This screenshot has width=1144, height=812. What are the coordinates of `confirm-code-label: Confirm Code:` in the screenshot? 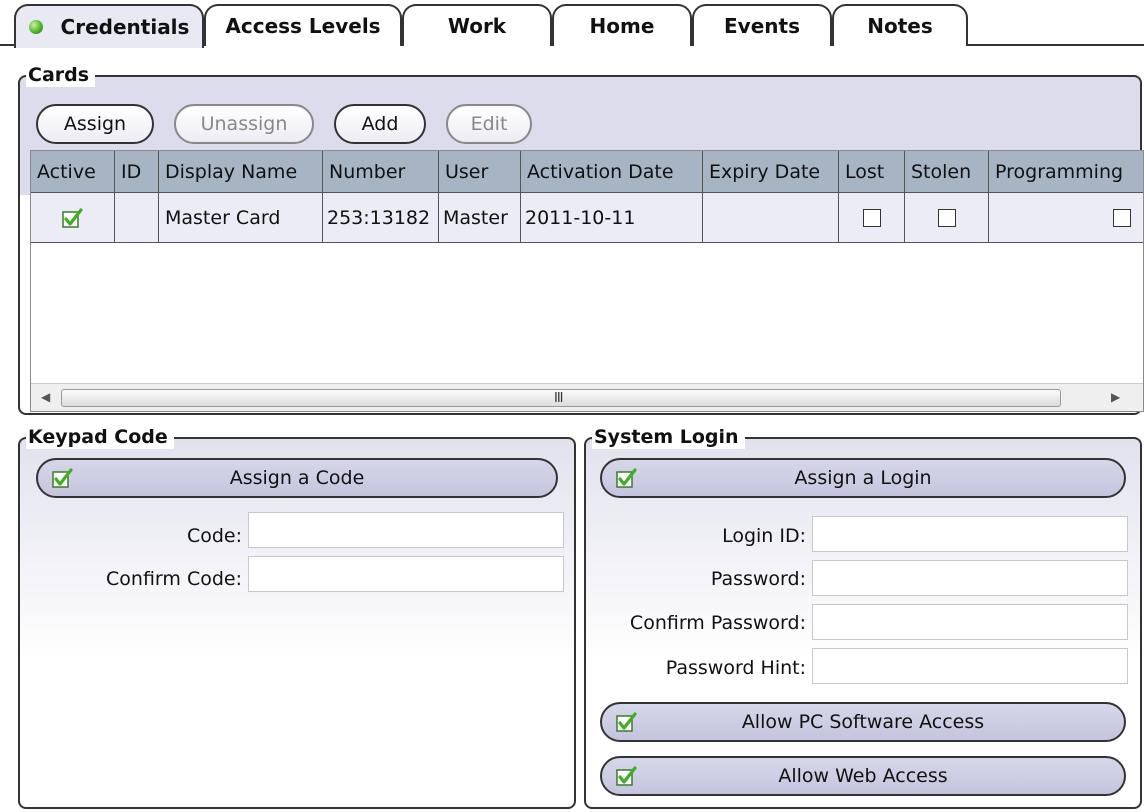 It's located at (174, 579).